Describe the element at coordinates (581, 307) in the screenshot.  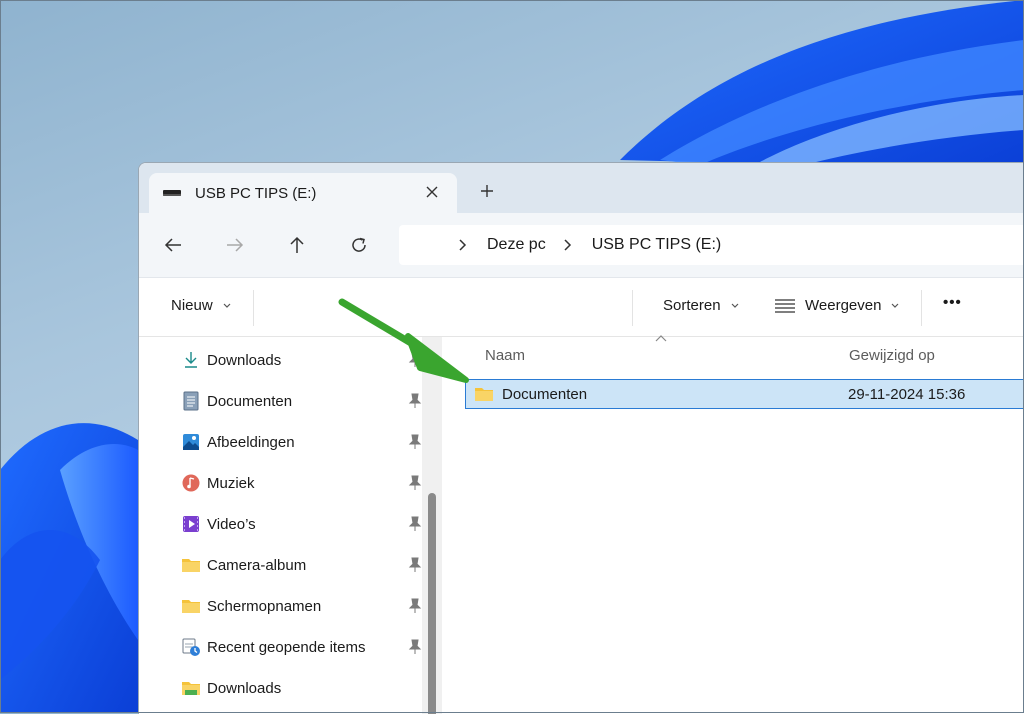
I see `command-bar: Nieuw Sorteren Weergeven •••` at that location.